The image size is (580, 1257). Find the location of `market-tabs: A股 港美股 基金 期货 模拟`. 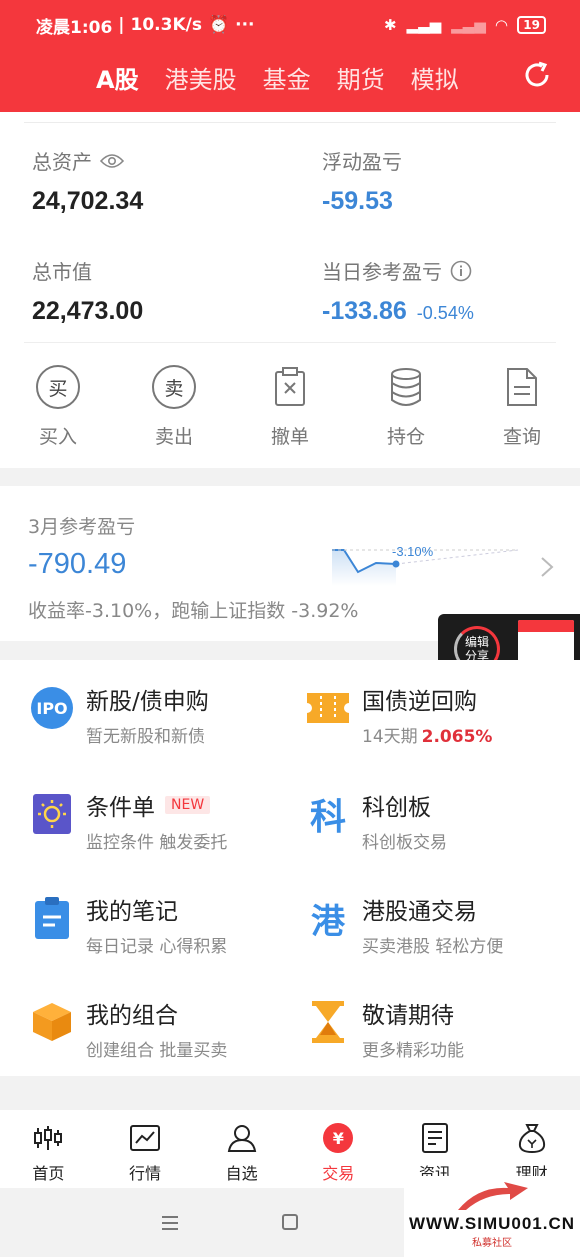

market-tabs: A股 港美股 基金 期货 模拟 is located at coordinates (290, 77).